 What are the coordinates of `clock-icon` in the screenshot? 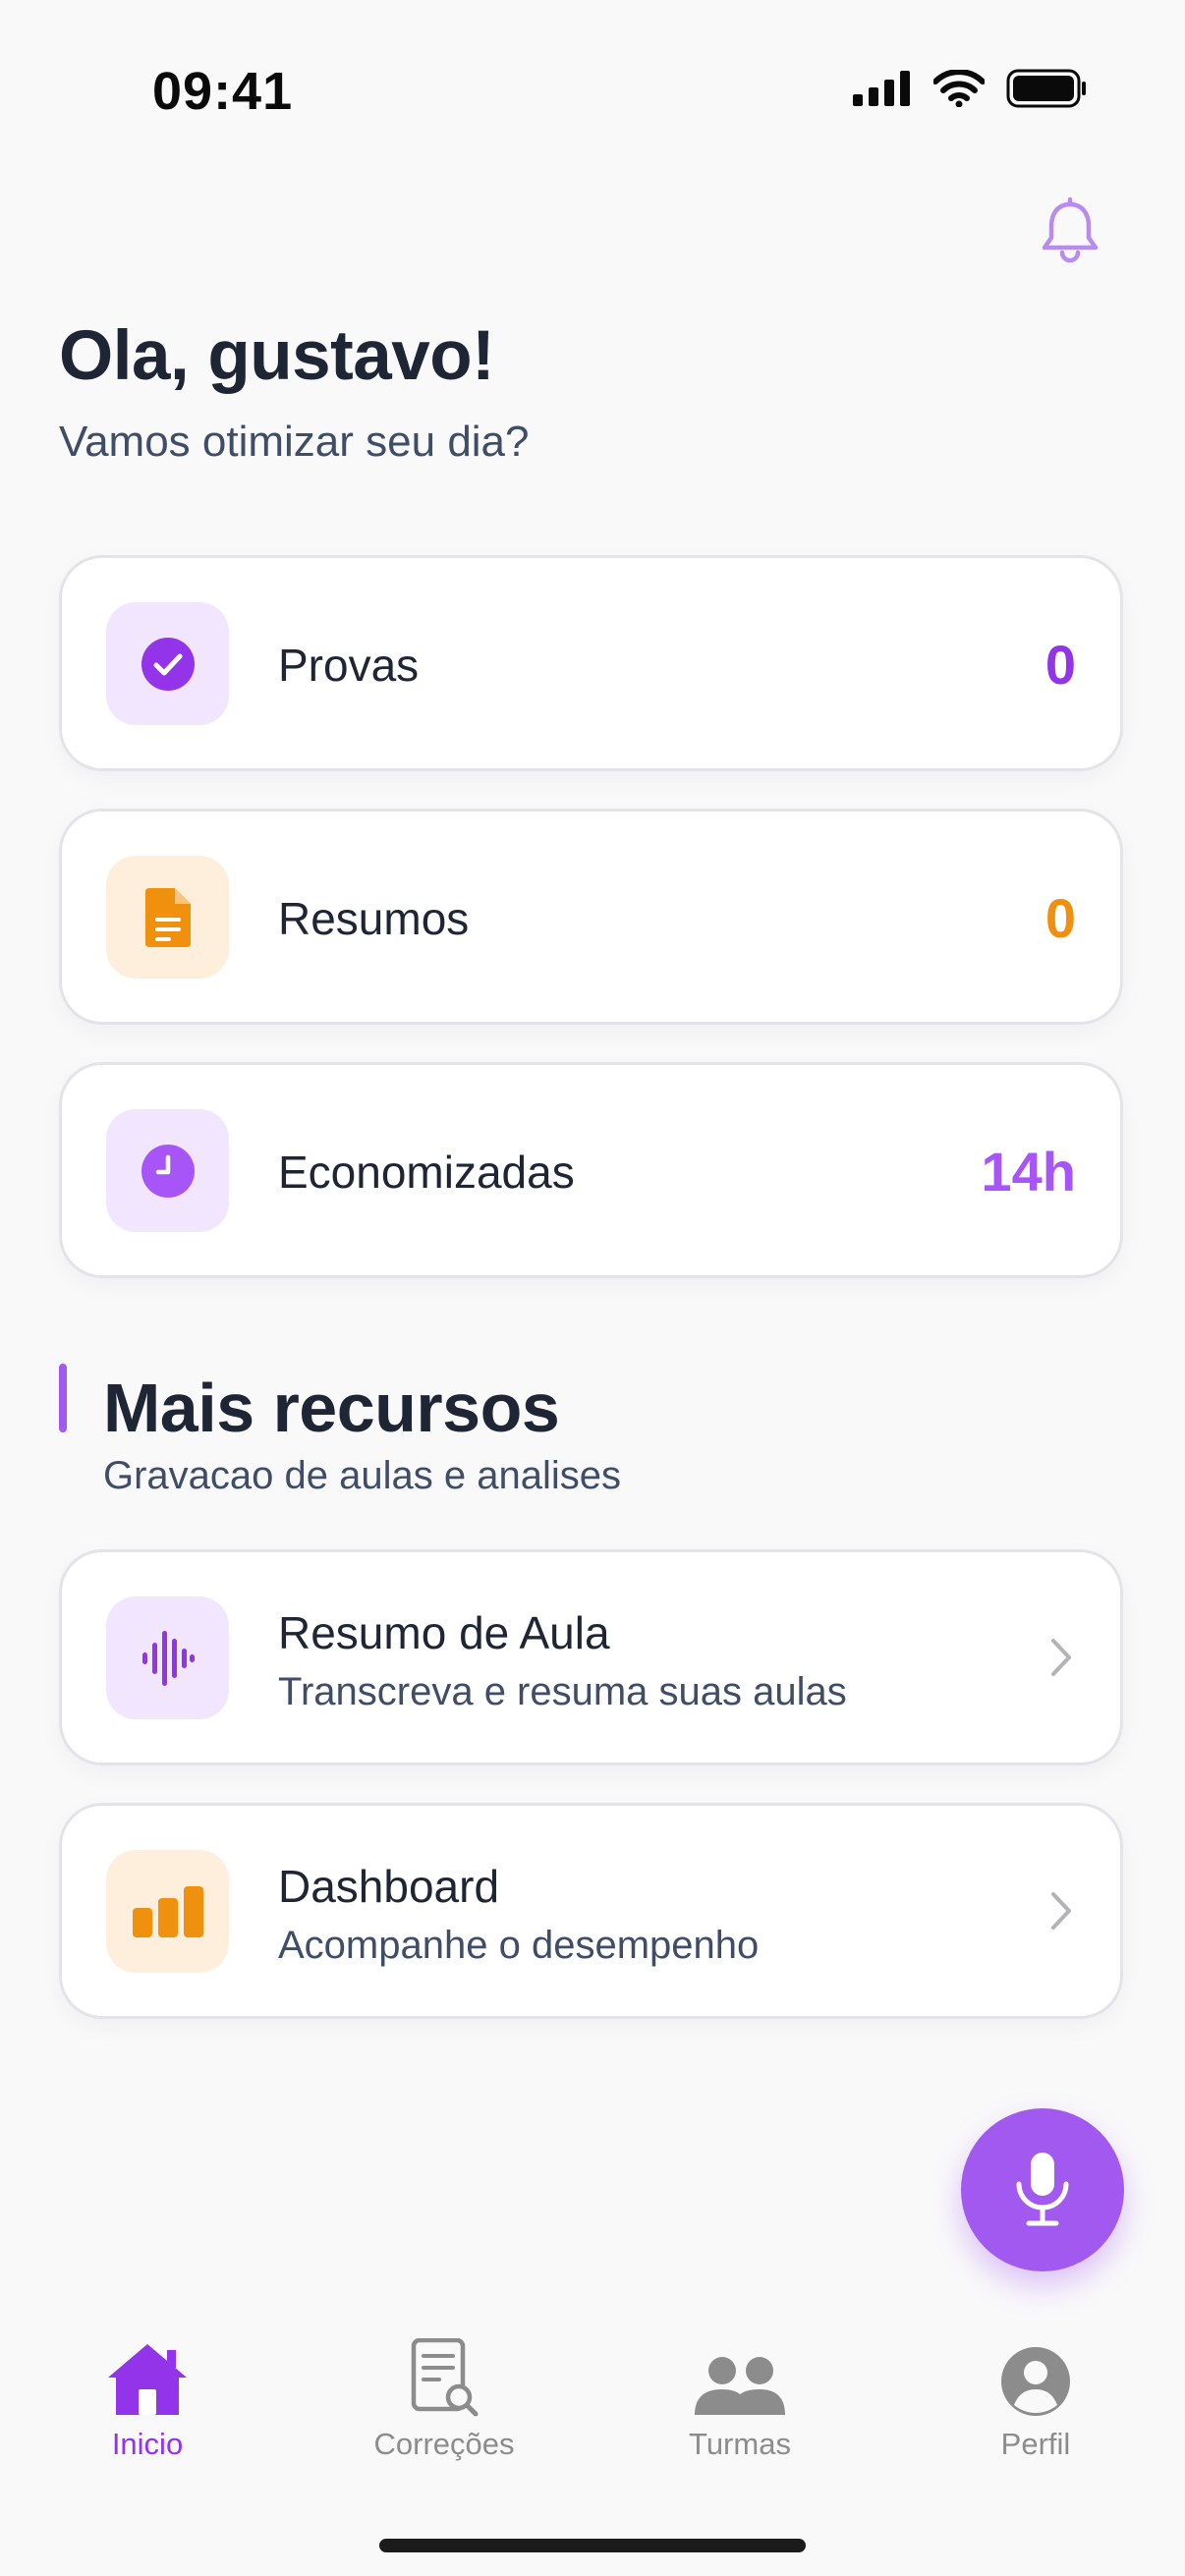 It's located at (168, 1171).